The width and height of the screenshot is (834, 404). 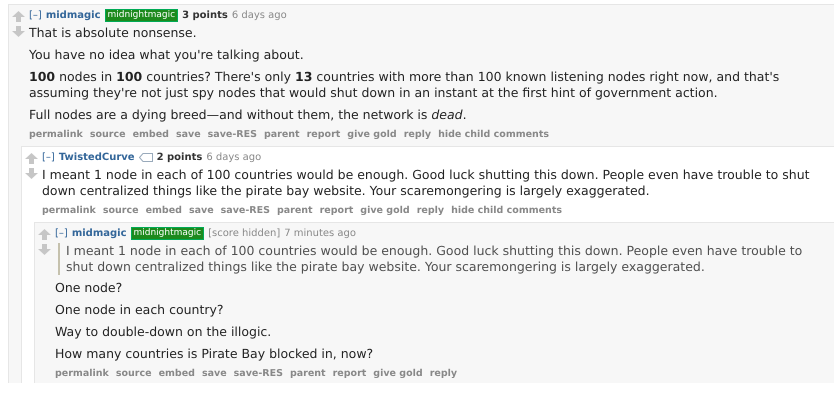 I want to click on comment-text: One node?, so click(x=89, y=288).